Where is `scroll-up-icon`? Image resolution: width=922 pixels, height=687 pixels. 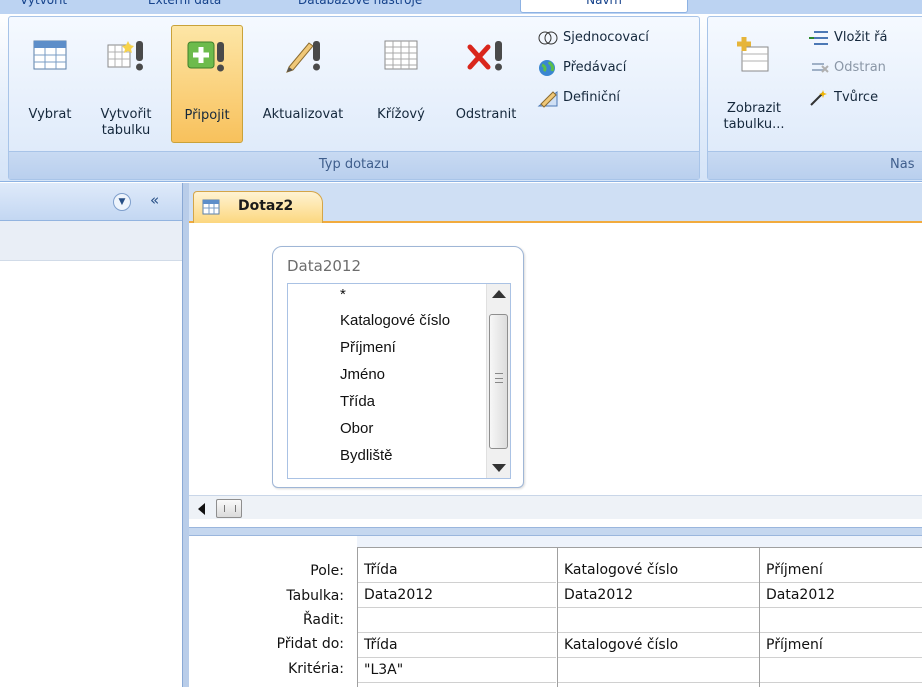
scroll-up-icon is located at coordinates (499, 294).